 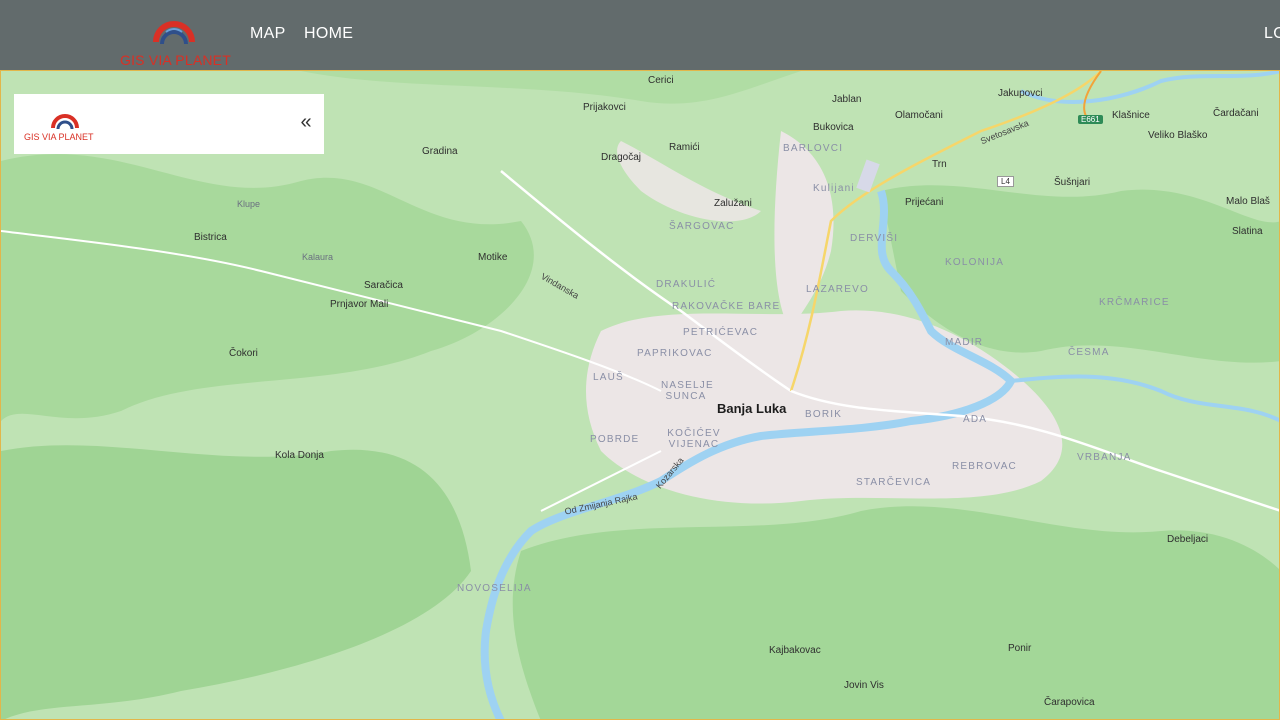 I want to click on district-label: KOLONIJA, so click(x=975, y=262).